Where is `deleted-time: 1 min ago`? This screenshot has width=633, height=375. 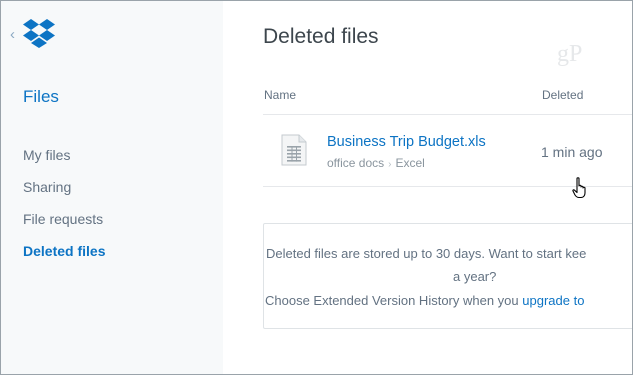 deleted-time: 1 min ago is located at coordinates (572, 152).